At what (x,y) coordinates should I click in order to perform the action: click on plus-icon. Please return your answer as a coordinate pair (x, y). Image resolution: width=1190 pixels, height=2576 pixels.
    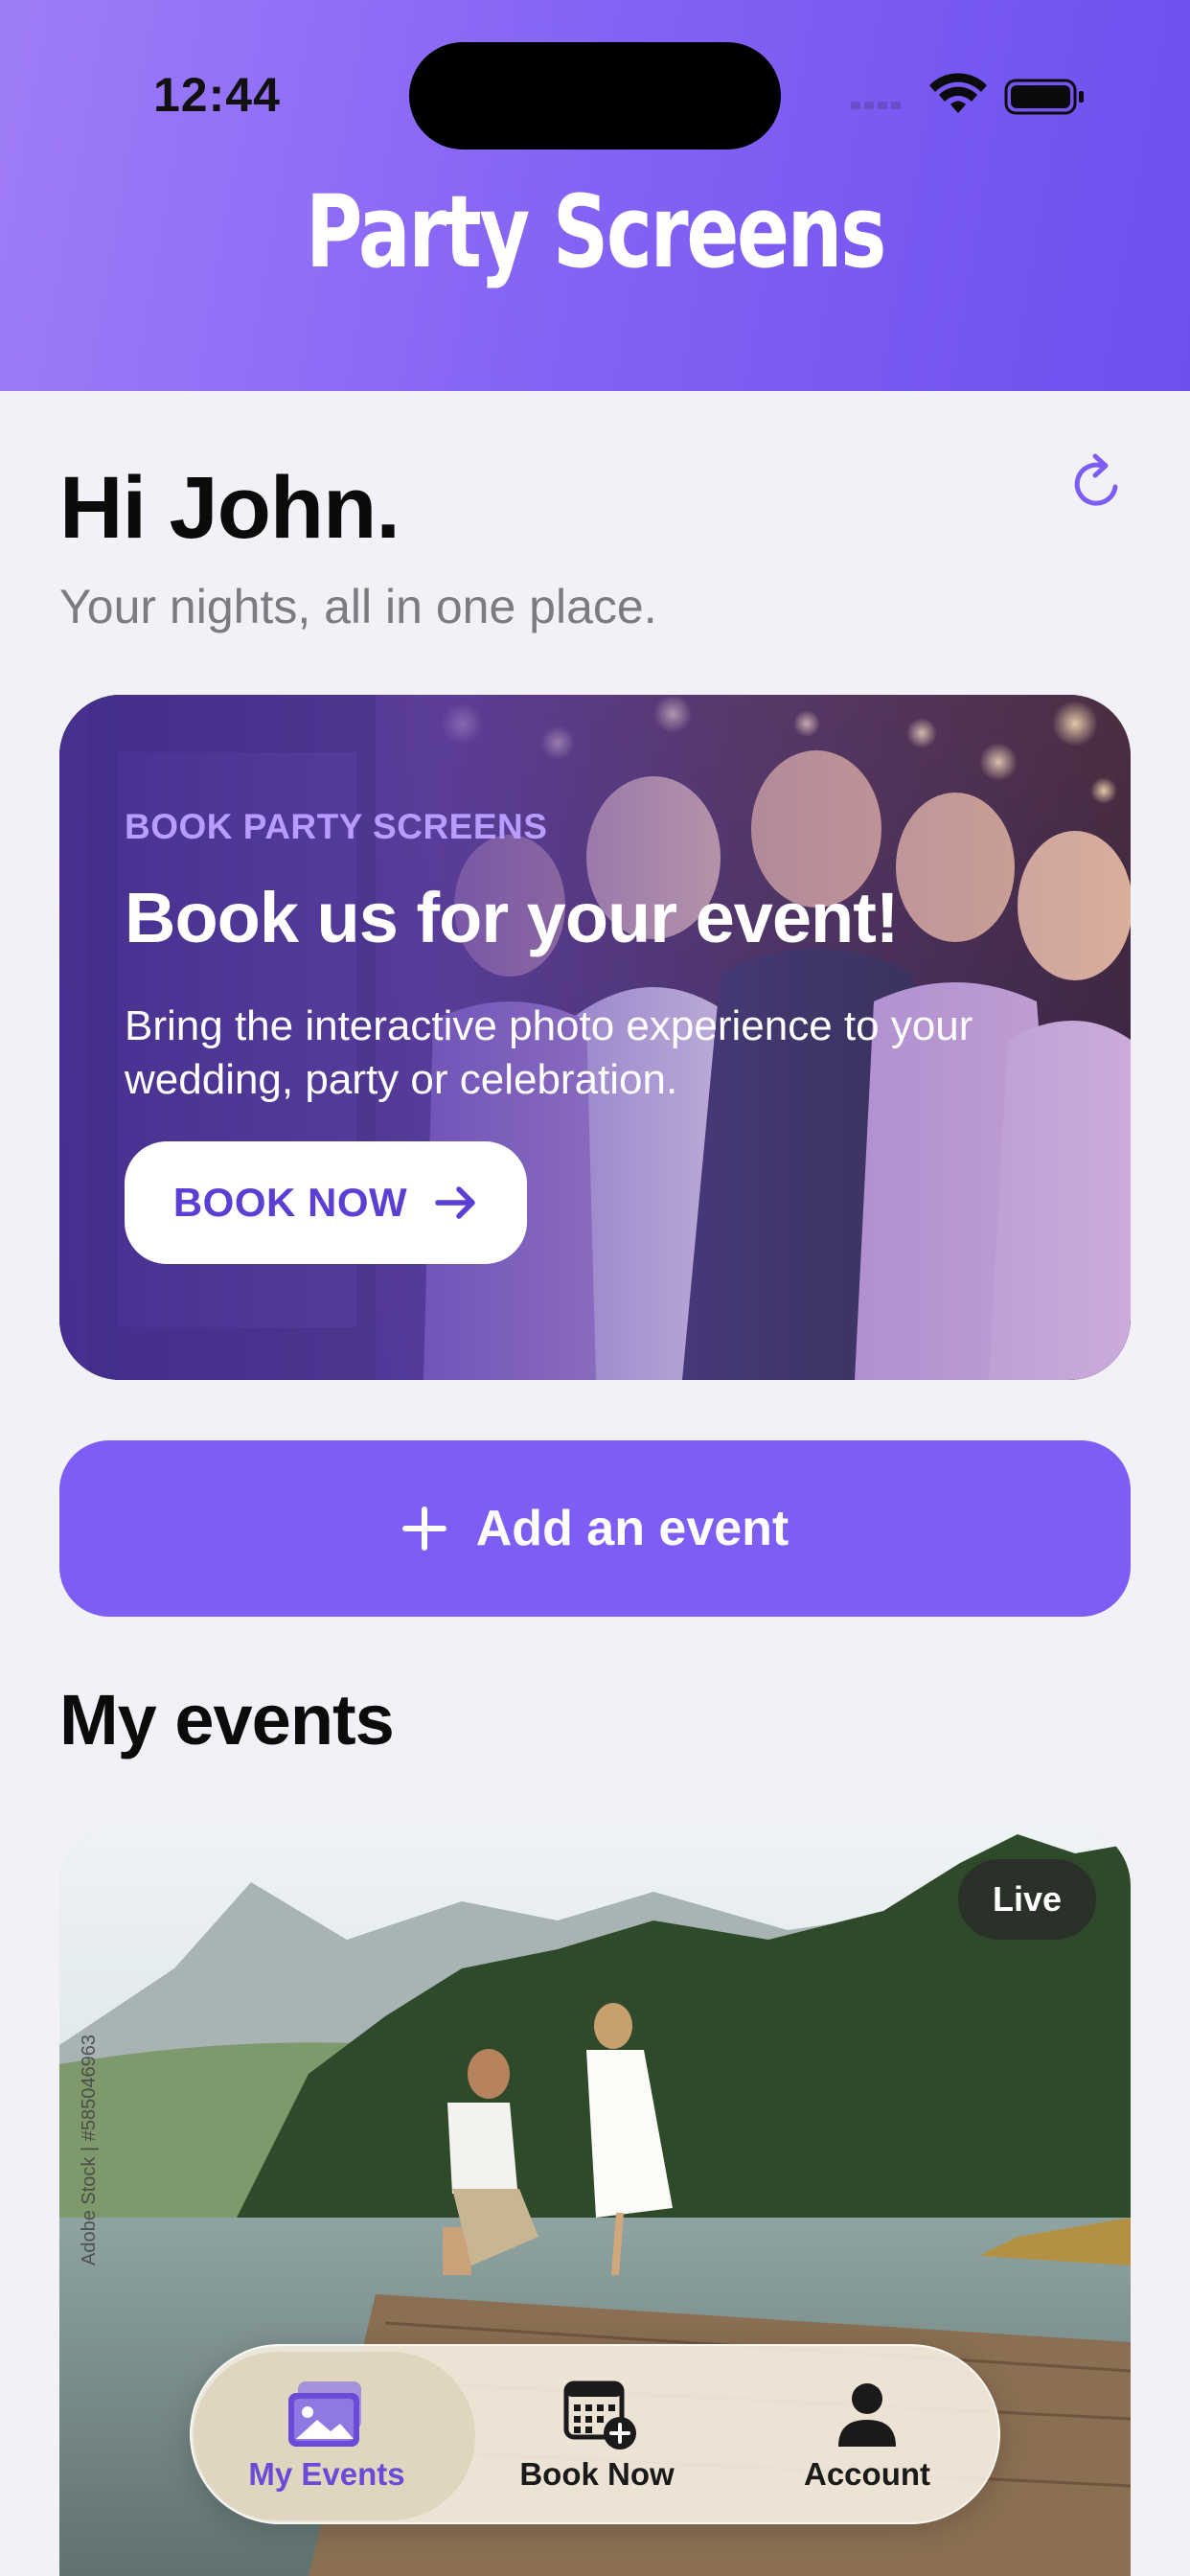
    Looking at the image, I should click on (424, 1529).